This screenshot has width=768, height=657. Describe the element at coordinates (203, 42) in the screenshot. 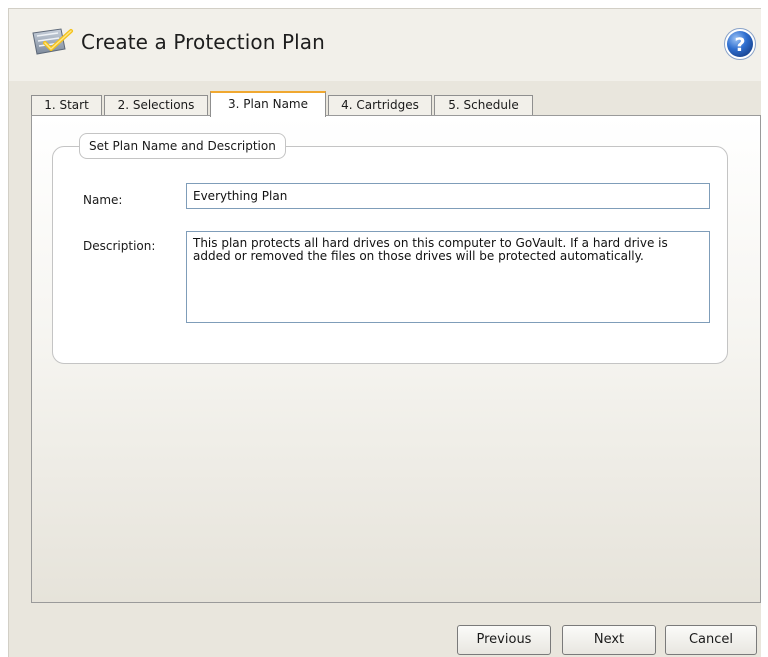

I see `wizard-title: Create a Protection Plan` at that location.